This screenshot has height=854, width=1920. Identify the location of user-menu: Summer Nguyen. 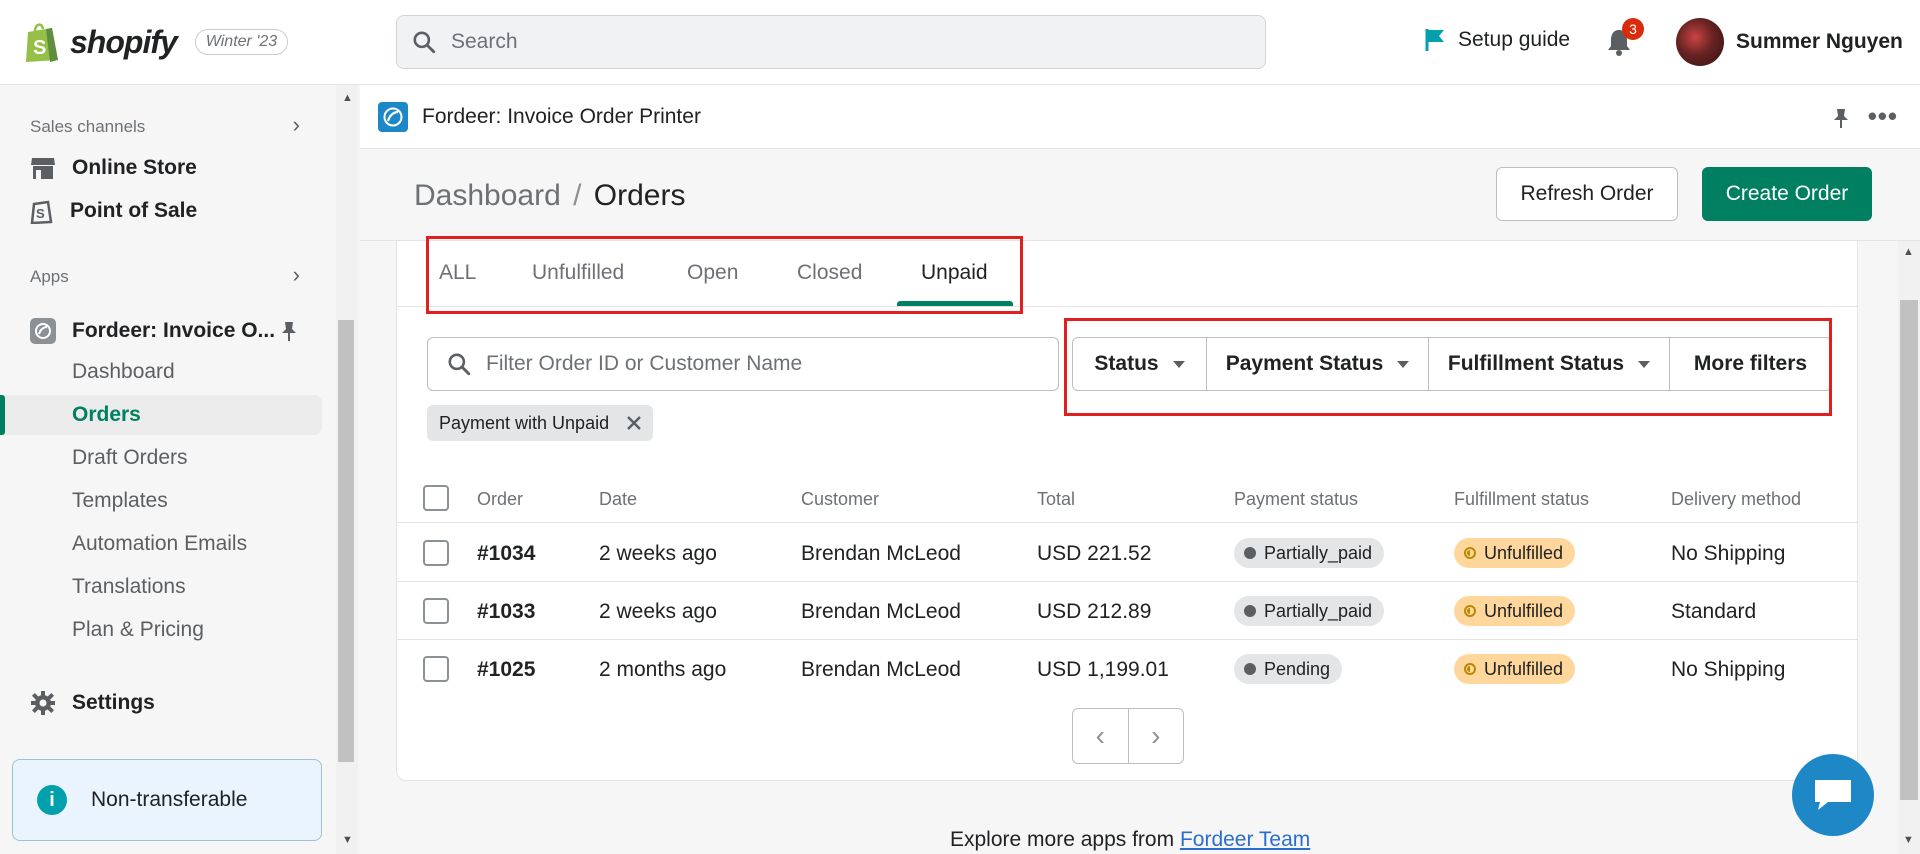
(1789, 42).